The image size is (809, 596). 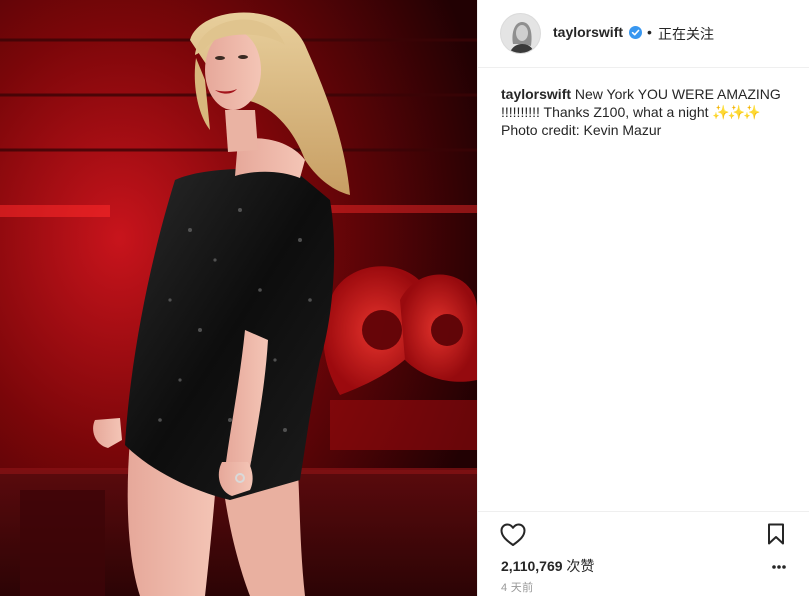 What do you see at coordinates (588, 32) in the screenshot?
I see `header-username: taylorswift` at bounding box center [588, 32].